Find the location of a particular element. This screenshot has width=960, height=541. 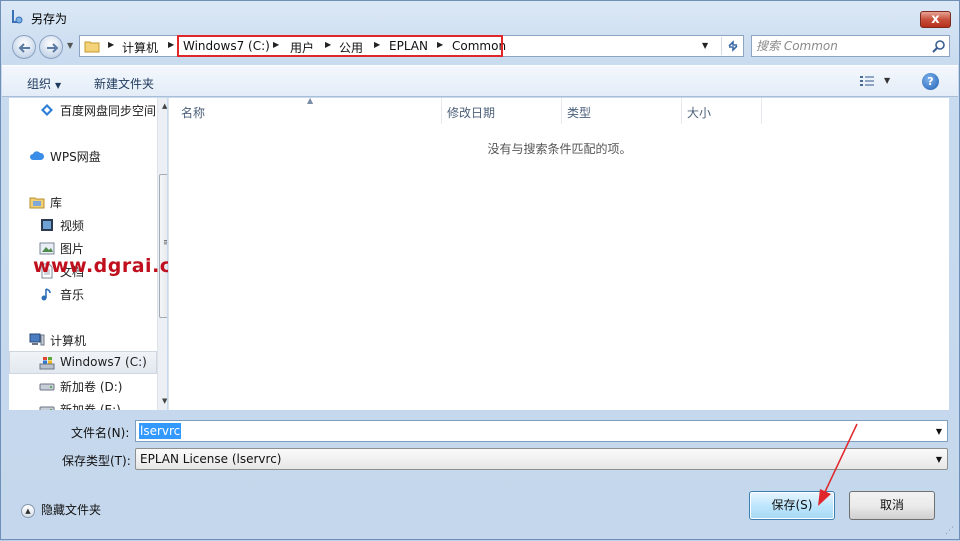

search-input is located at coordinates (839, 46).